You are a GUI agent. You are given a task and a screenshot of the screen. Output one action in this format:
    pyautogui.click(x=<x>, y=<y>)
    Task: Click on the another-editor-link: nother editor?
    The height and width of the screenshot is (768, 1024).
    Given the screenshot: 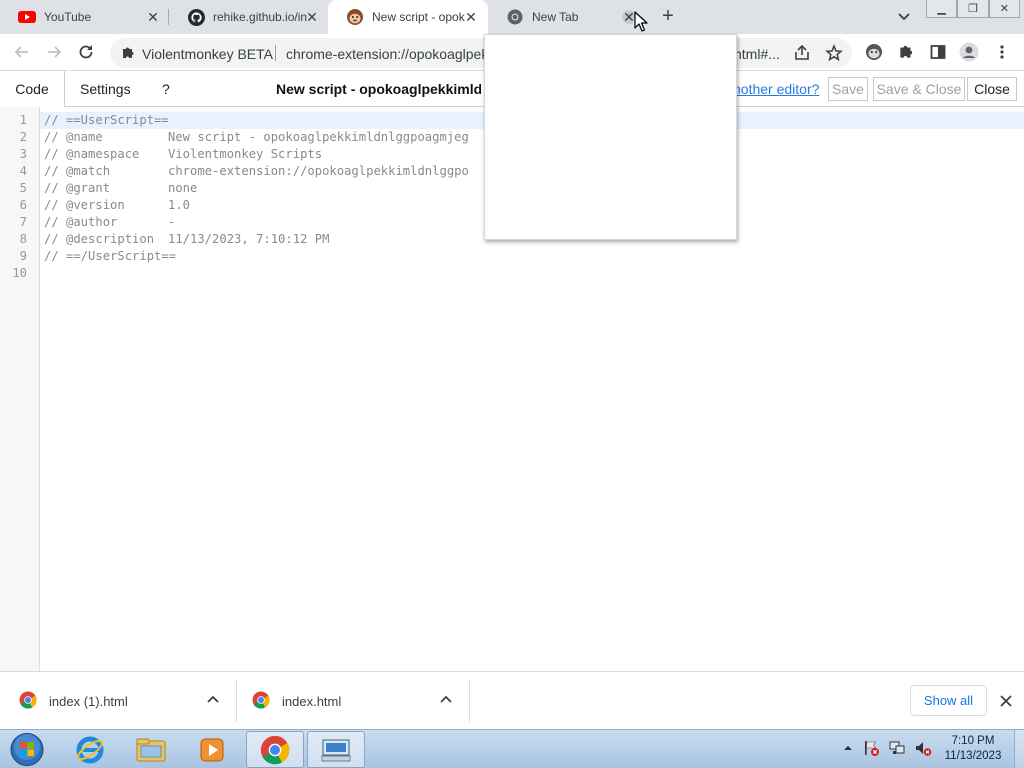 What is the action you would take?
    pyautogui.click(x=776, y=89)
    